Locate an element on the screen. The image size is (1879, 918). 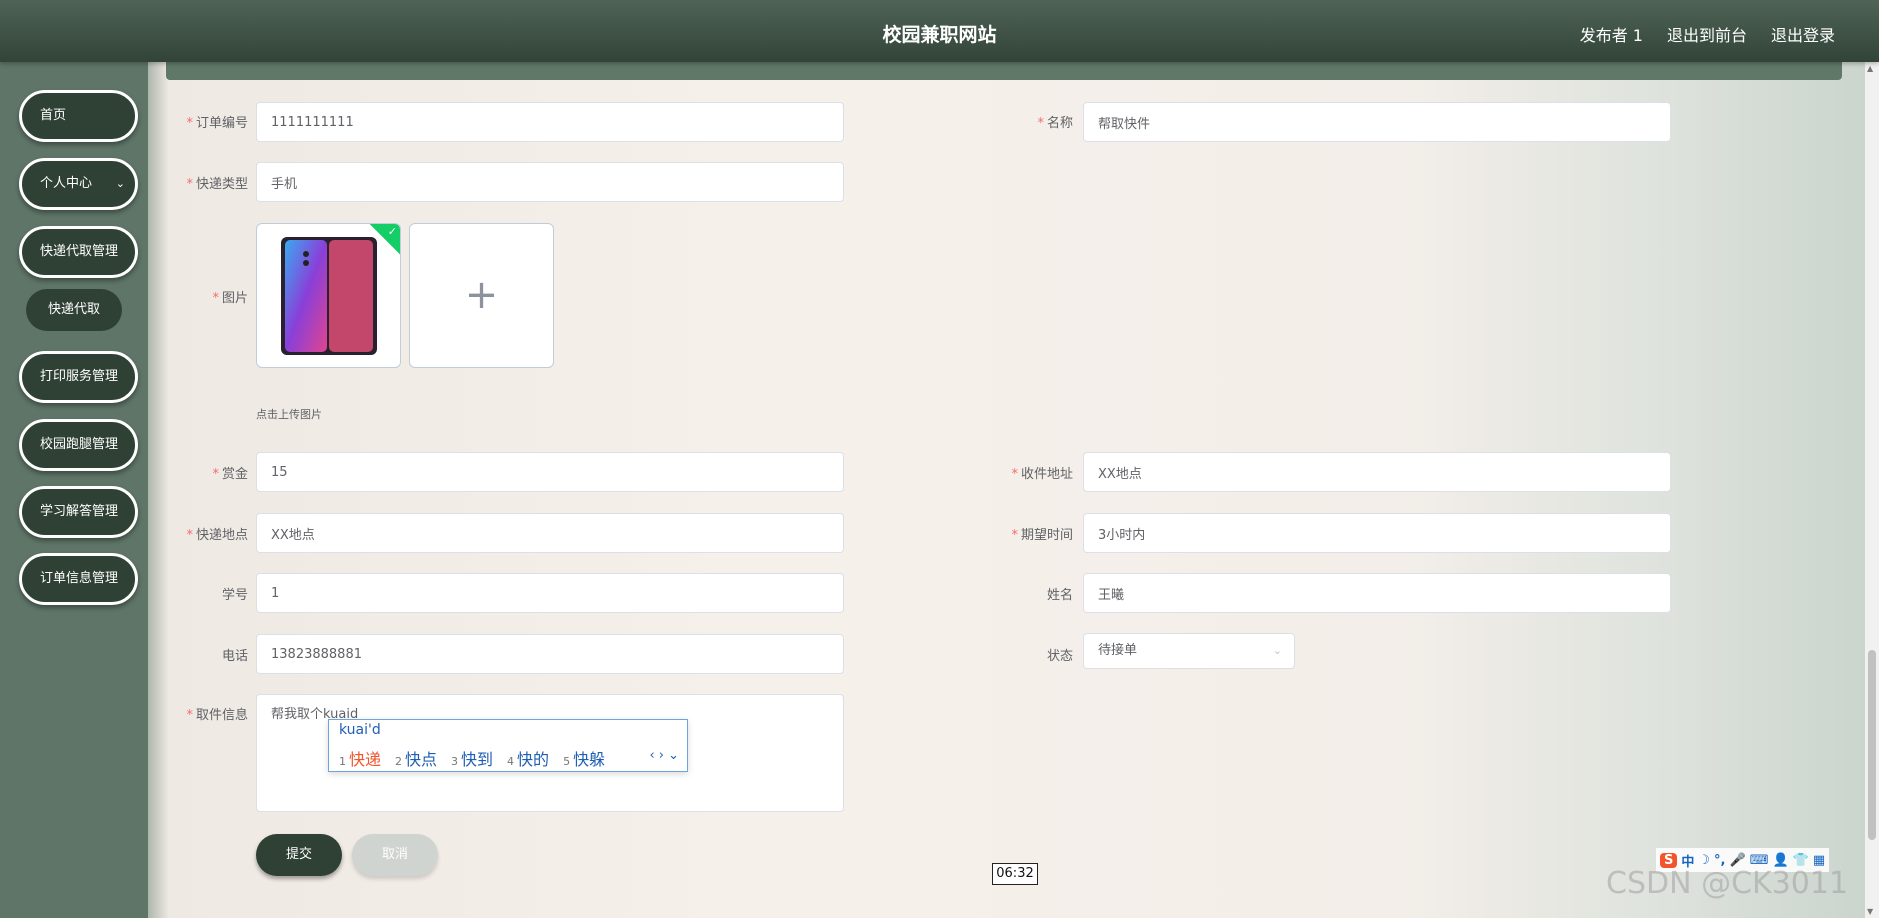
ime-candidate: 2 快点 is located at coordinates (416, 758).